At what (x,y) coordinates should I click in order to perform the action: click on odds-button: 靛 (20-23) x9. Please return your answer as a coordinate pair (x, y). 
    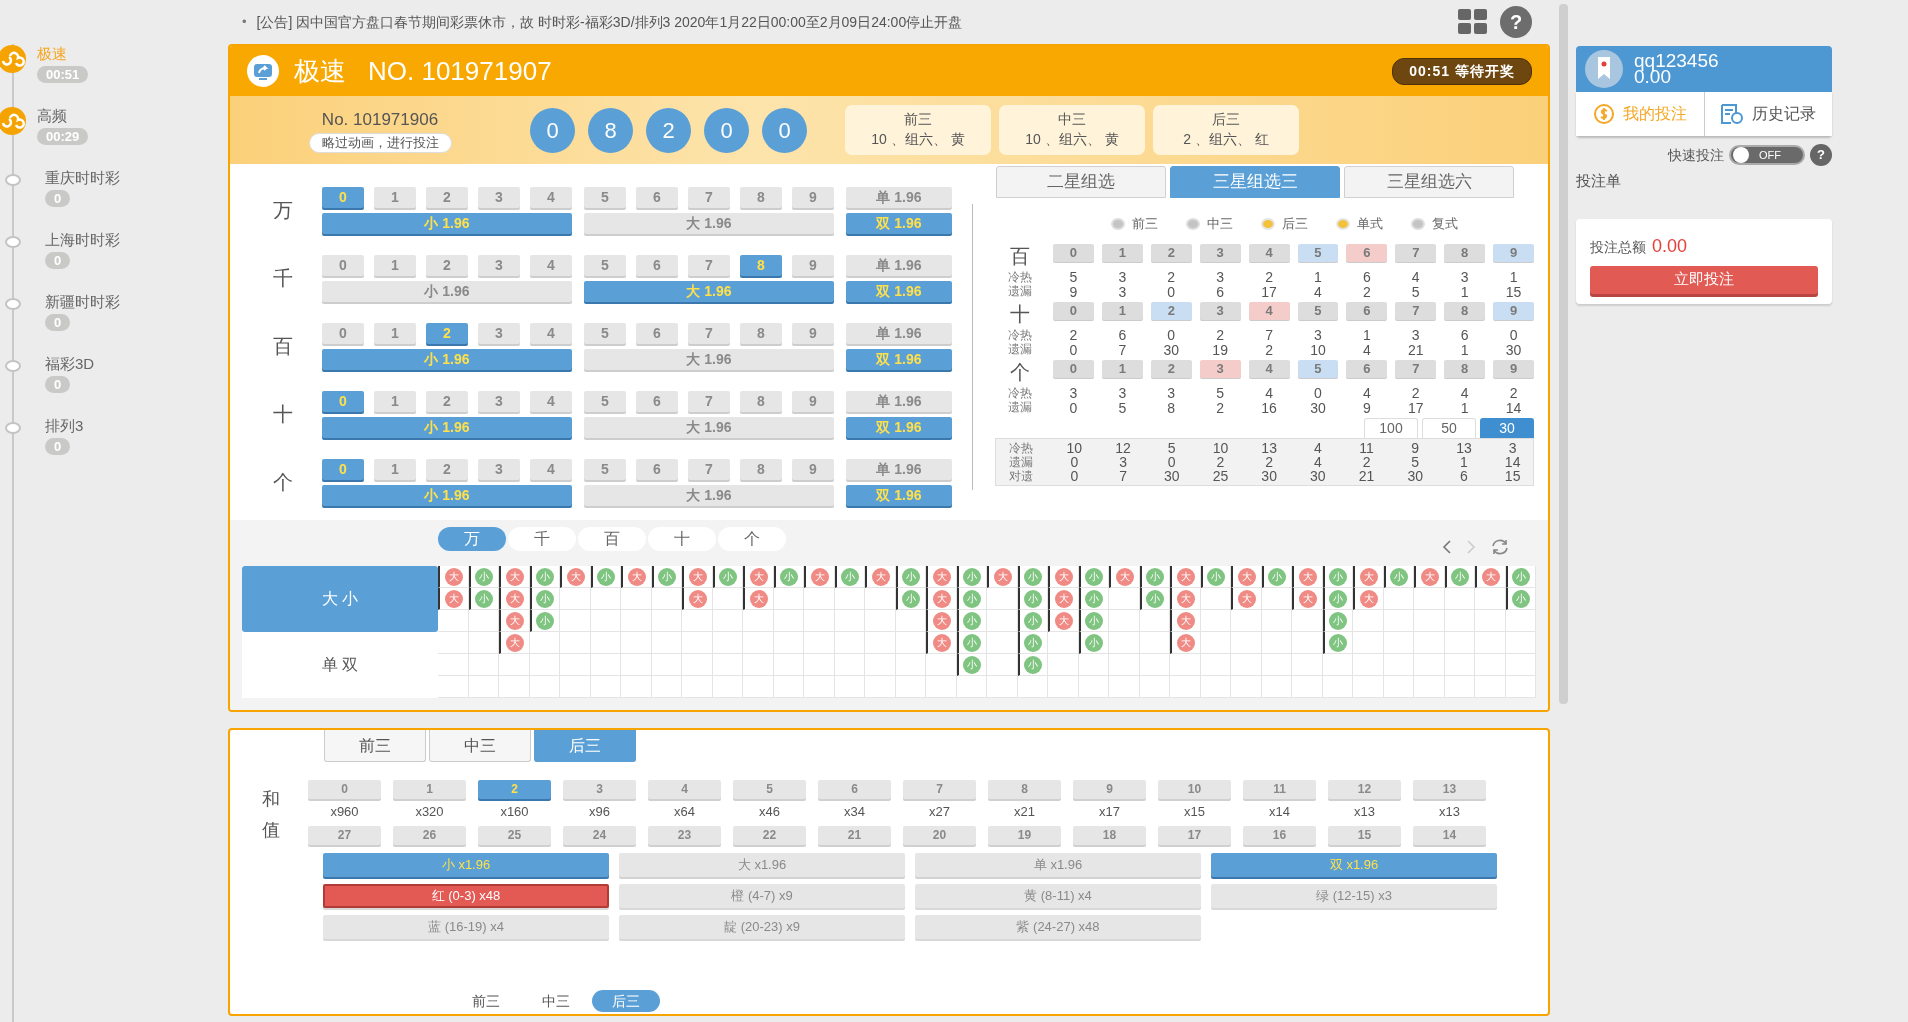
    Looking at the image, I should click on (762, 927).